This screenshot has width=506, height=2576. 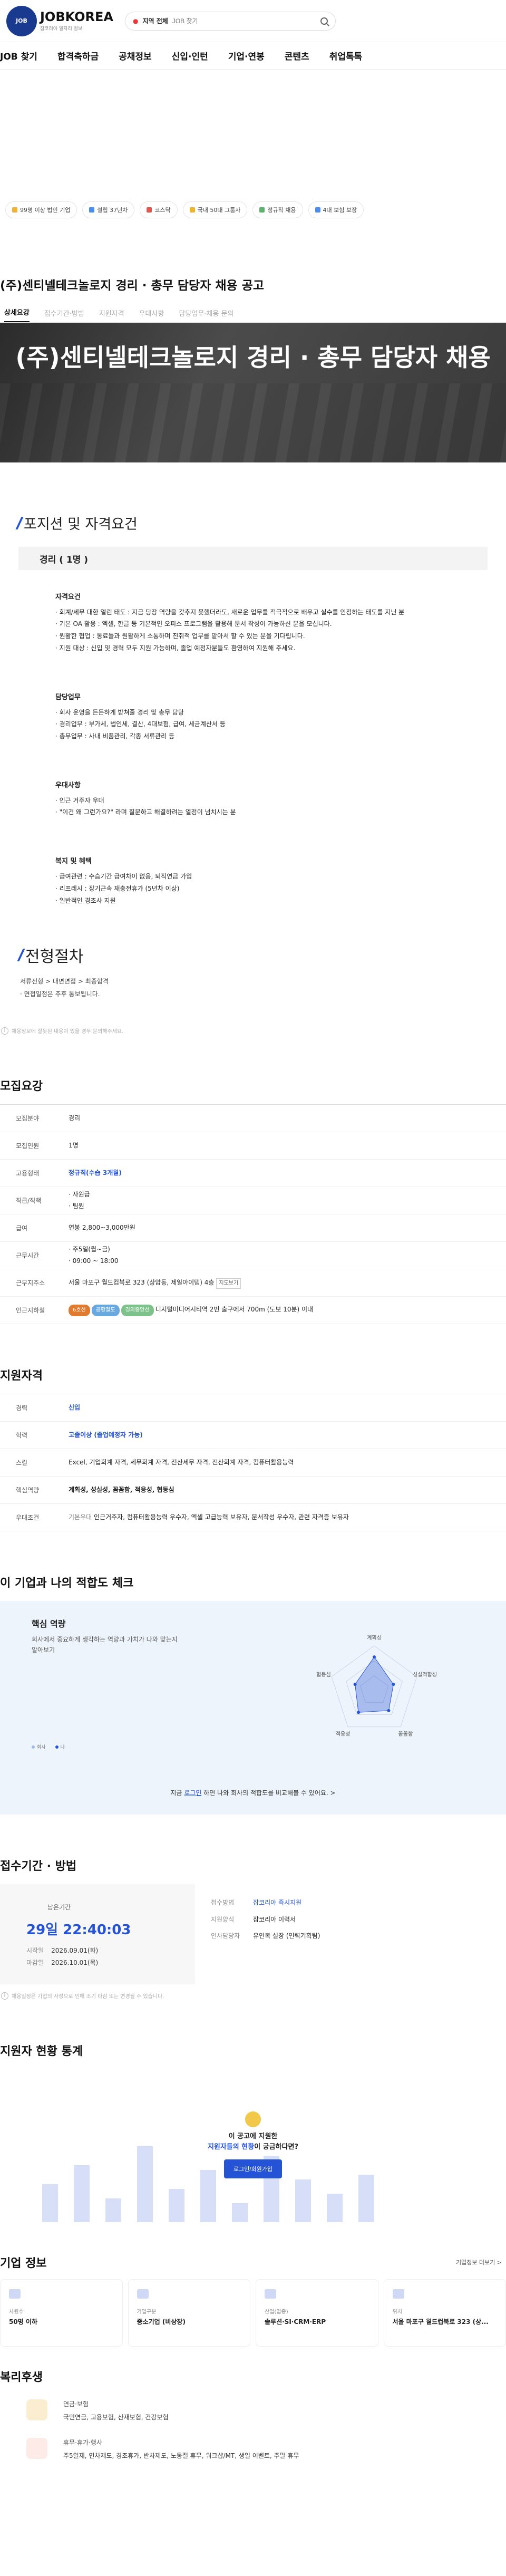 I want to click on location-pin-icon: ●, so click(x=136, y=21).